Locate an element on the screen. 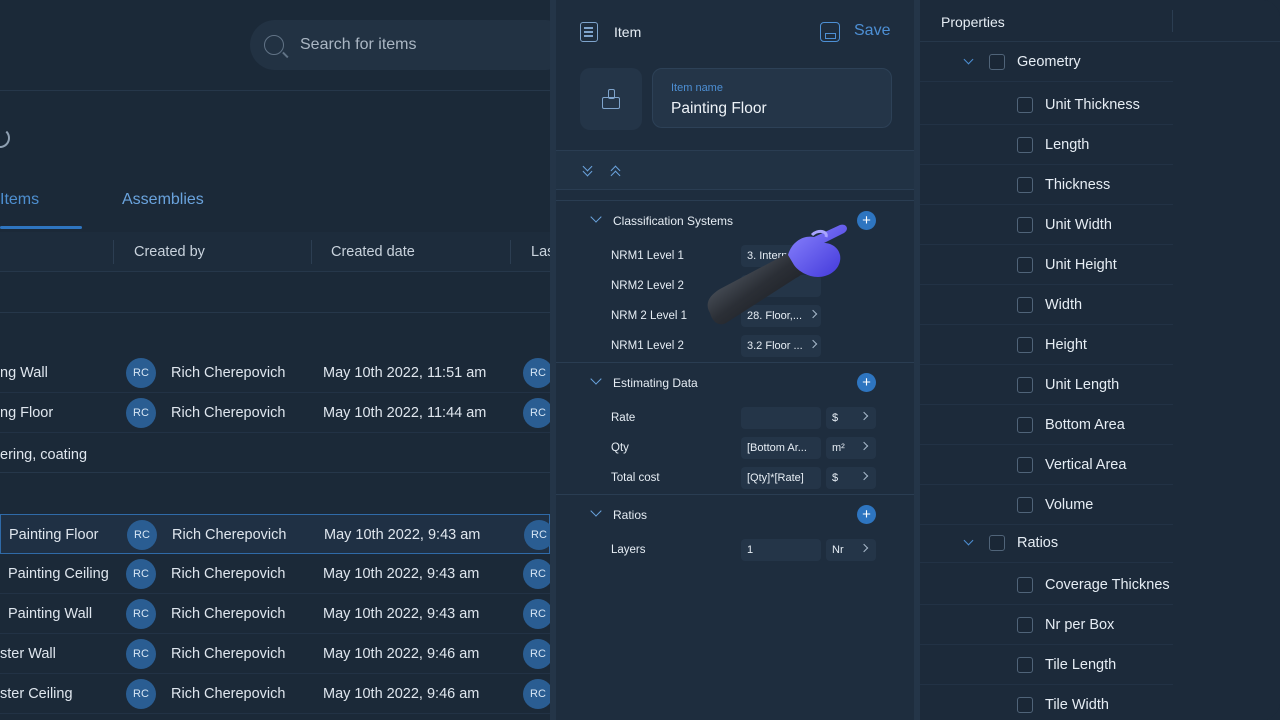 This screenshot has width=1280, height=720. tree-item: Length is located at coordinates (1046, 145).